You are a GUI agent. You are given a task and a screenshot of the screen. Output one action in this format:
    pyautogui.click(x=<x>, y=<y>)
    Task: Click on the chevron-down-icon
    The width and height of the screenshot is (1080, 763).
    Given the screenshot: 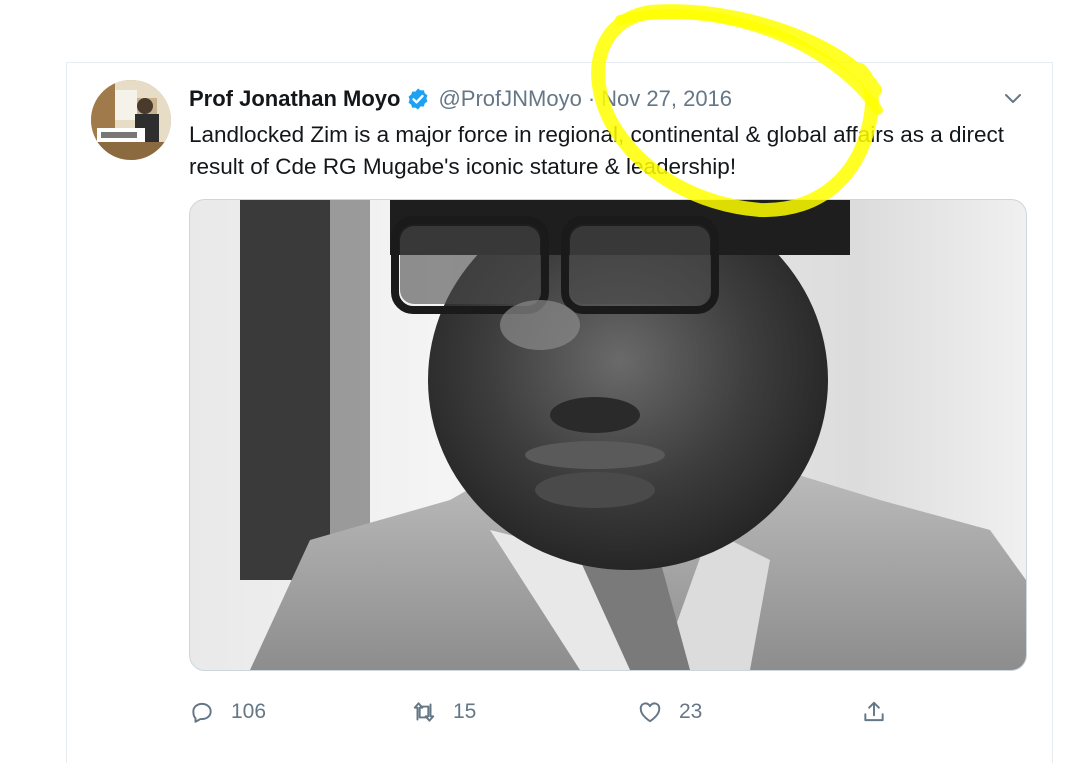 What is the action you would take?
    pyautogui.click(x=1013, y=98)
    